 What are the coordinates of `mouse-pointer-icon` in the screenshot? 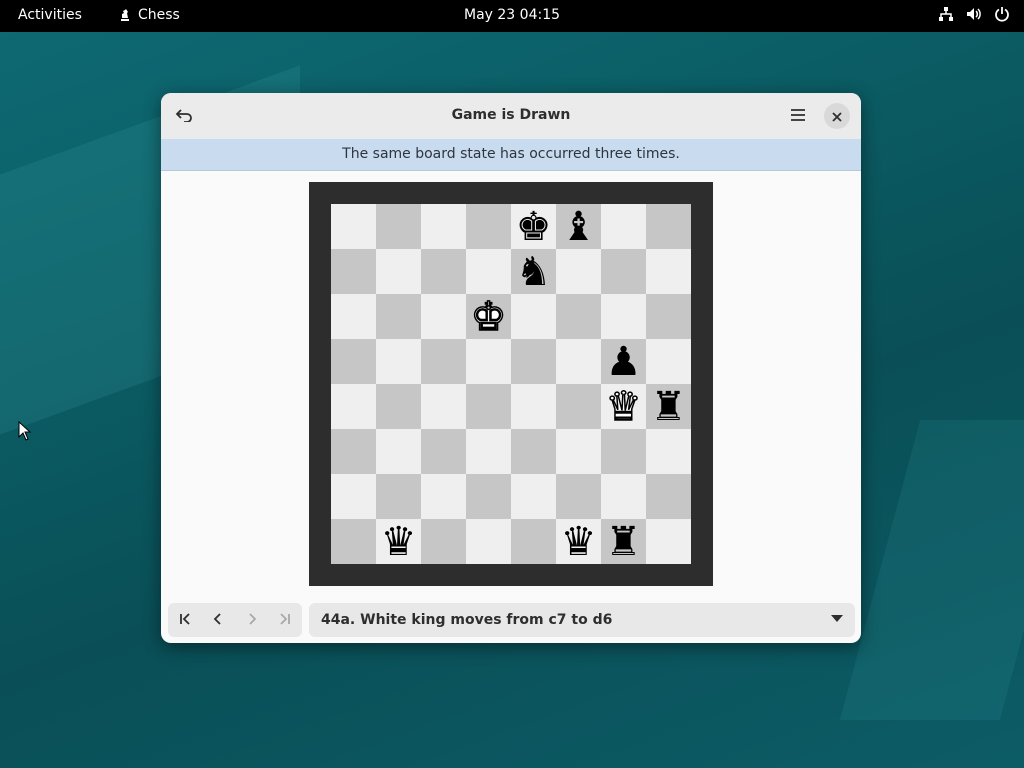 It's located at (25, 432).